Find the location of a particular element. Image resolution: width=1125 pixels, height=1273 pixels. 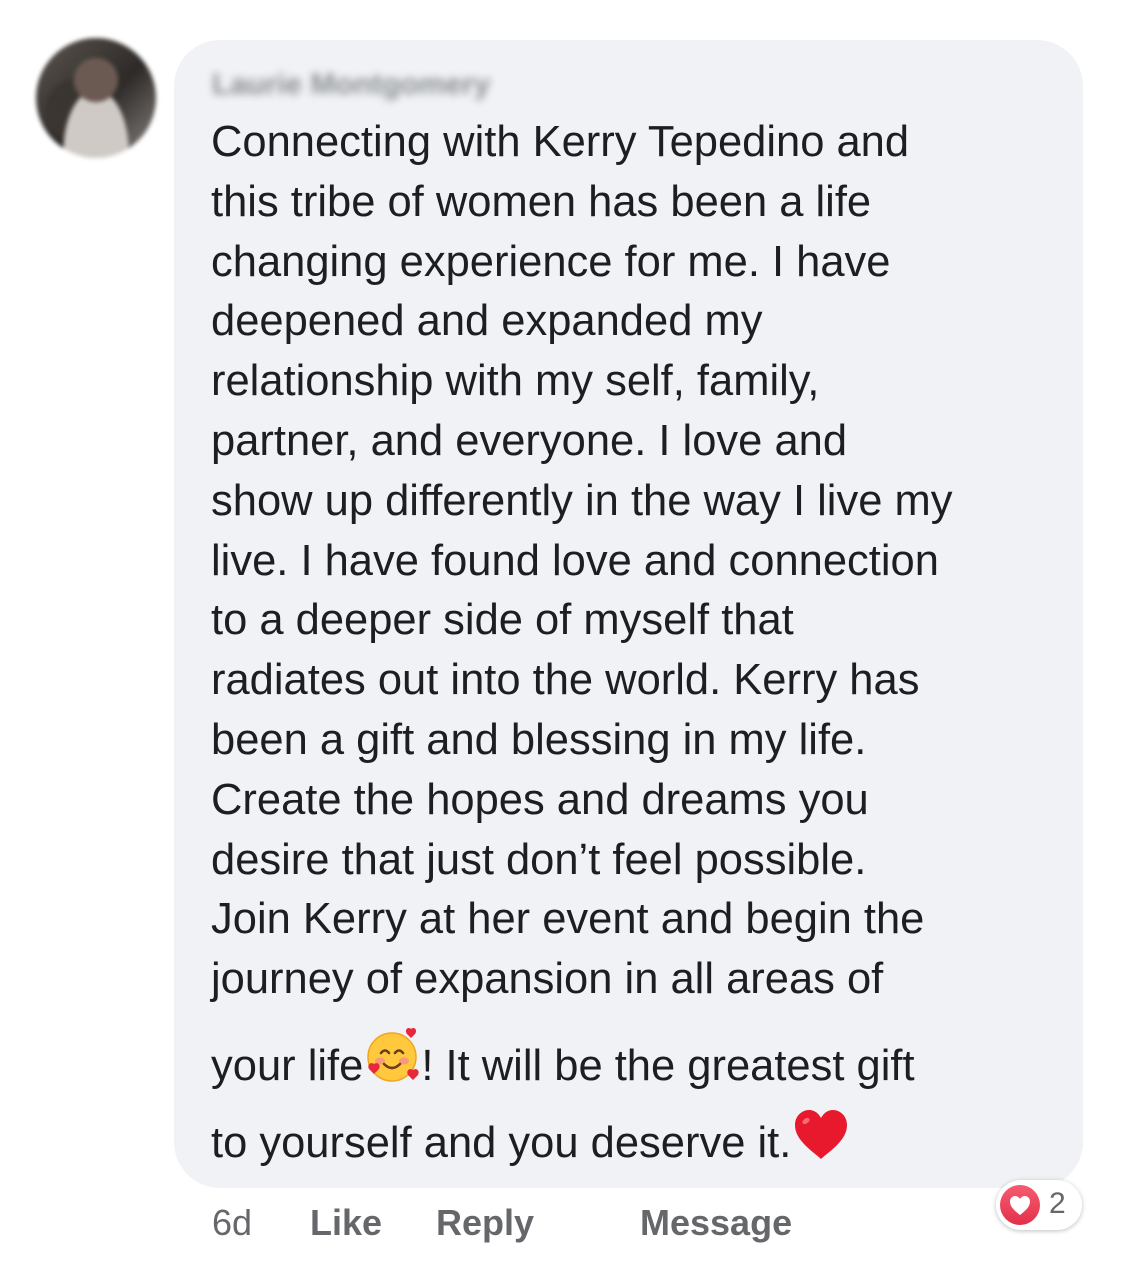

comment-line: Connecting with Kerry Tepedino and is located at coordinates (560, 142).